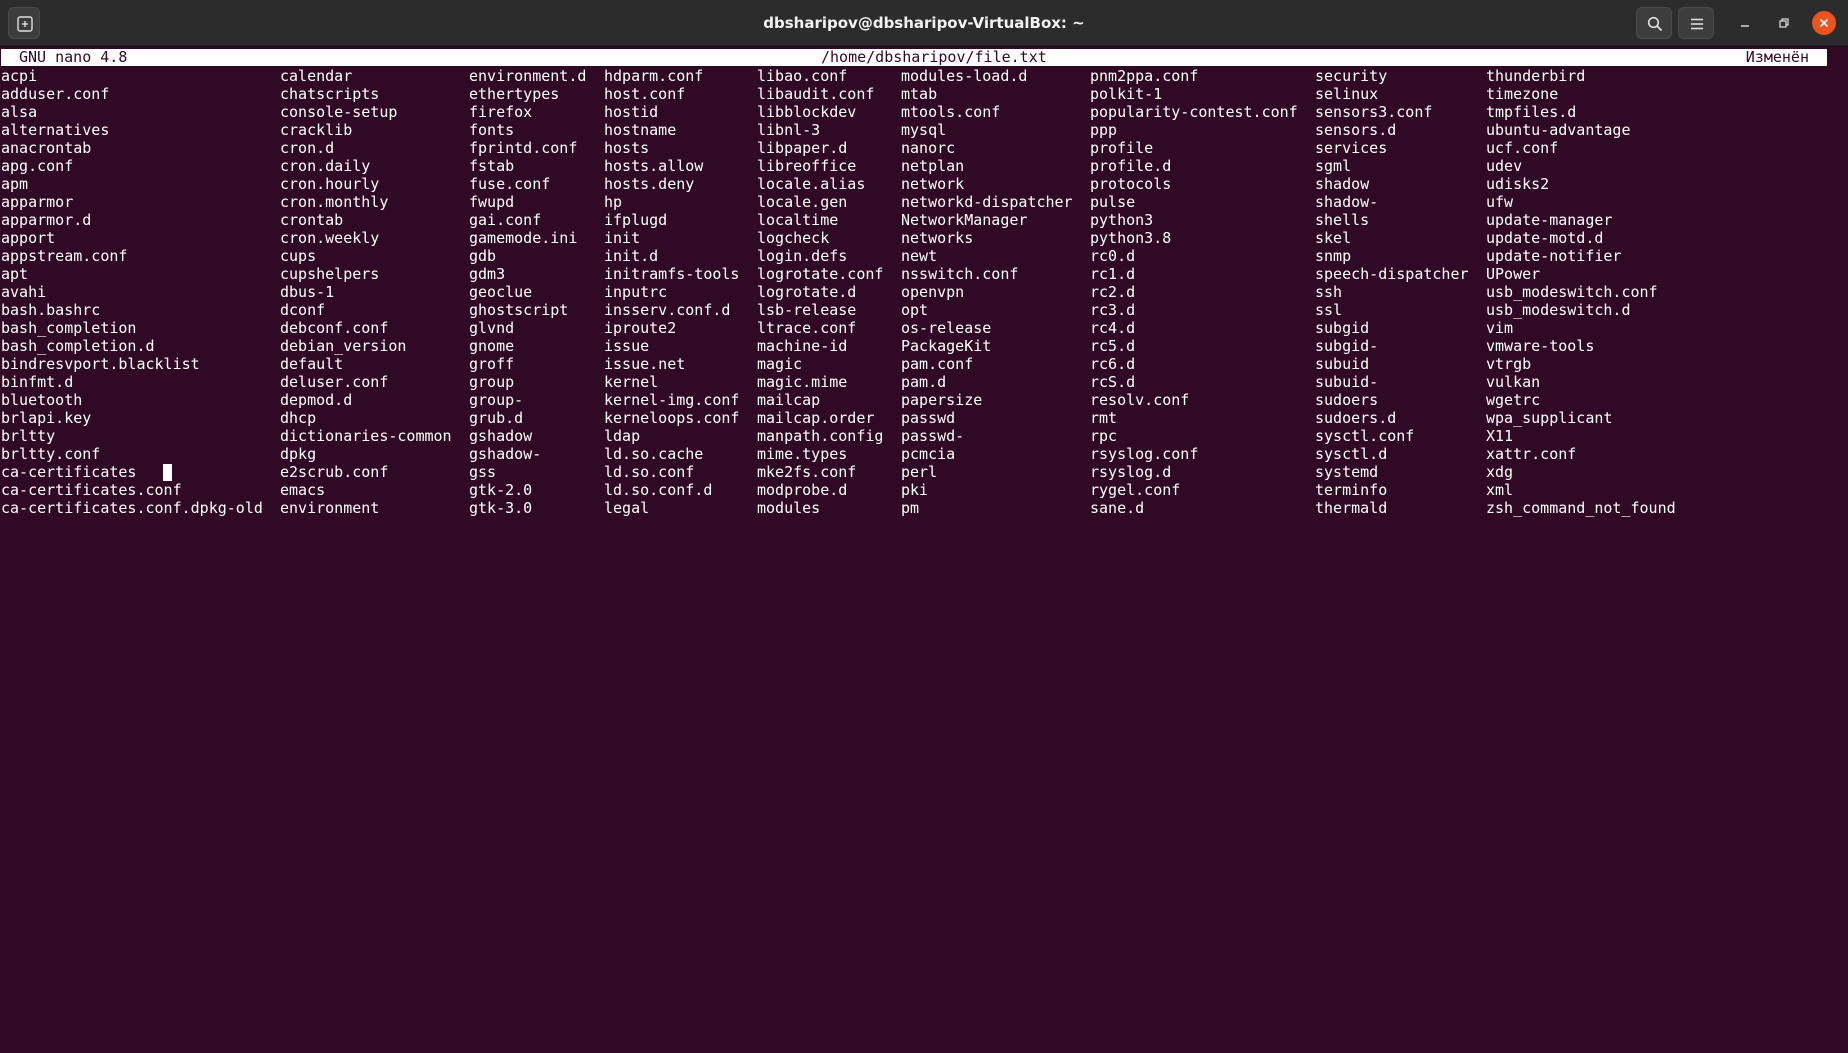 The width and height of the screenshot is (1848, 1053). What do you see at coordinates (78, 346) in the screenshot?
I see `file-entry: bash_completion.d` at bounding box center [78, 346].